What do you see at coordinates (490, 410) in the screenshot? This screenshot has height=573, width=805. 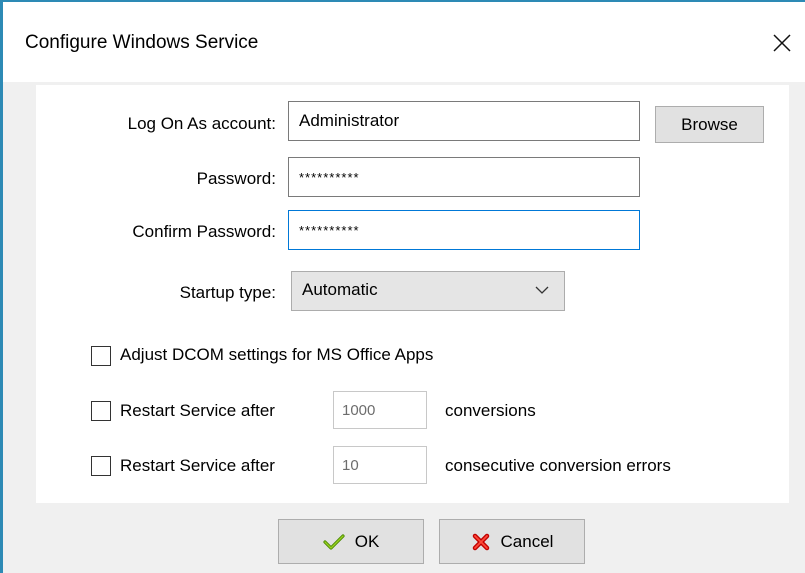 I see `restart-conversions-suffix: conversions` at bounding box center [490, 410].